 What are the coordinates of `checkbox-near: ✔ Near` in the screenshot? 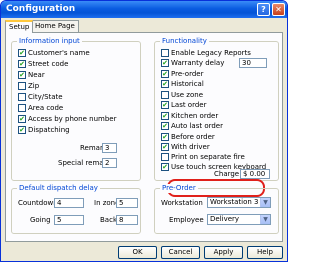 It's located at (31, 75).